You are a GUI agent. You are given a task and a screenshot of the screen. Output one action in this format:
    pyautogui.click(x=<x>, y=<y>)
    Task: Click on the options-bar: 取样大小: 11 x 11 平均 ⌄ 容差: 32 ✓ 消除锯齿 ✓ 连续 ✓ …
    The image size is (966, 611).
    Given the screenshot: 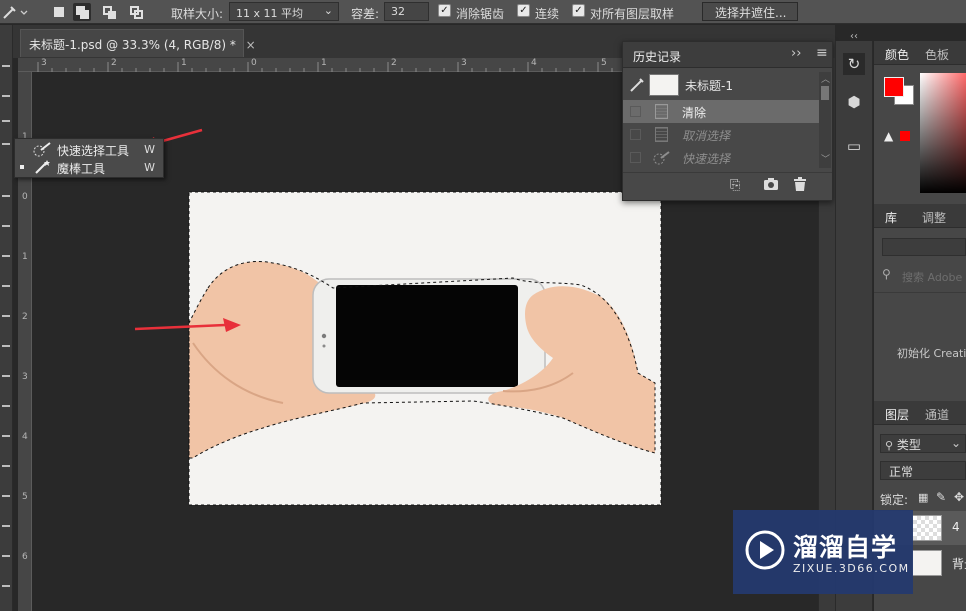 What is the action you would take?
    pyautogui.click(x=483, y=12)
    